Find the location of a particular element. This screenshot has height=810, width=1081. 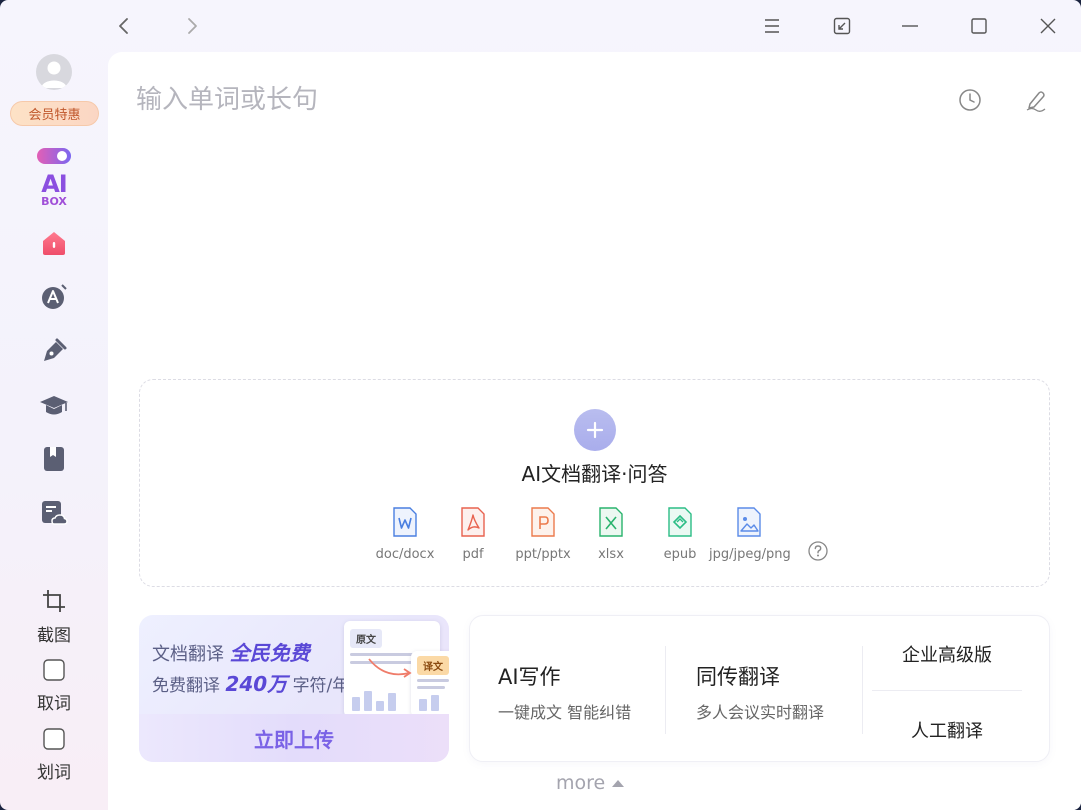

file-type-label: xlsx is located at coordinates (611, 554).